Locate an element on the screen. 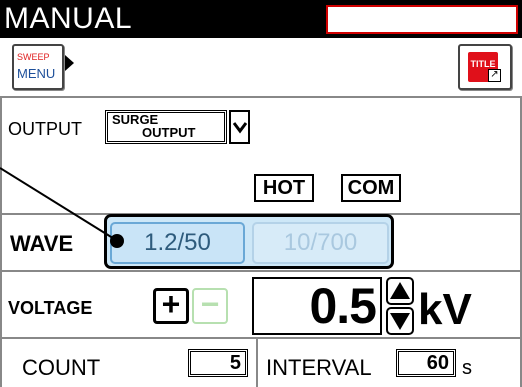 The height and width of the screenshot is (387, 522). sweep-menu-button: SWEEP MENU is located at coordinates (38, 67).